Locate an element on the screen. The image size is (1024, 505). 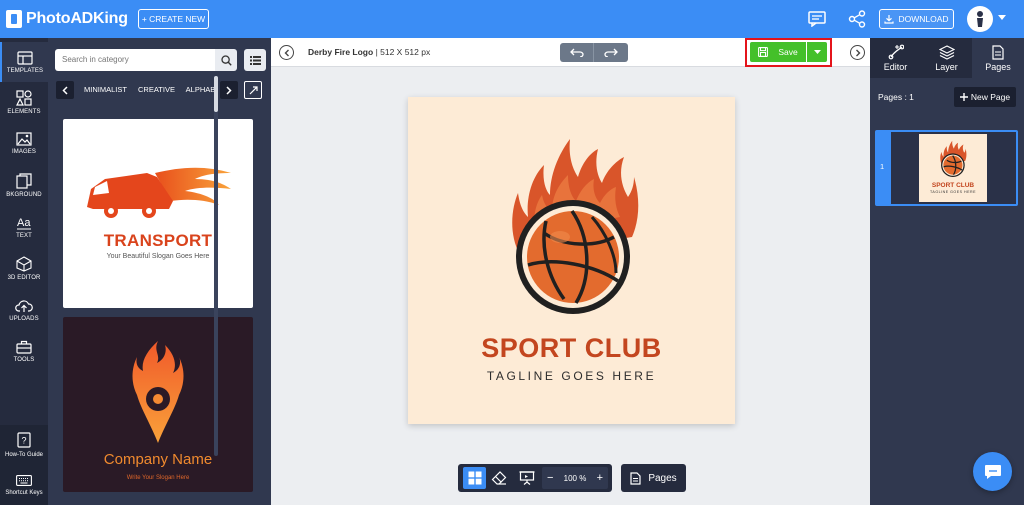
rail-item-elements: ELEMENTS is located at coordinates (24, 102).